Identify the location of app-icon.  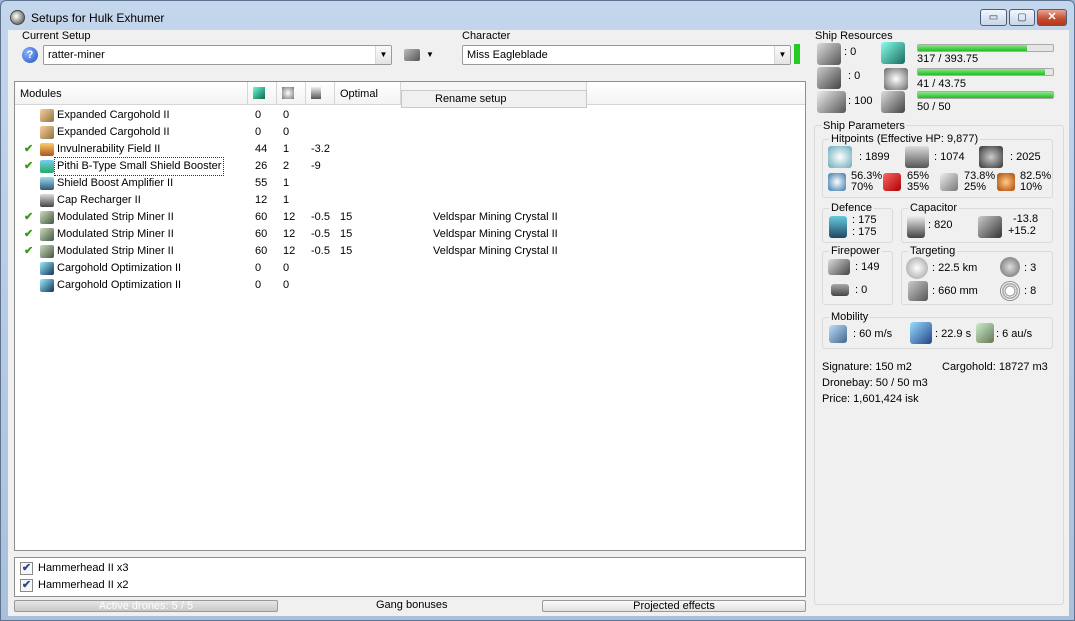
(17, 17).